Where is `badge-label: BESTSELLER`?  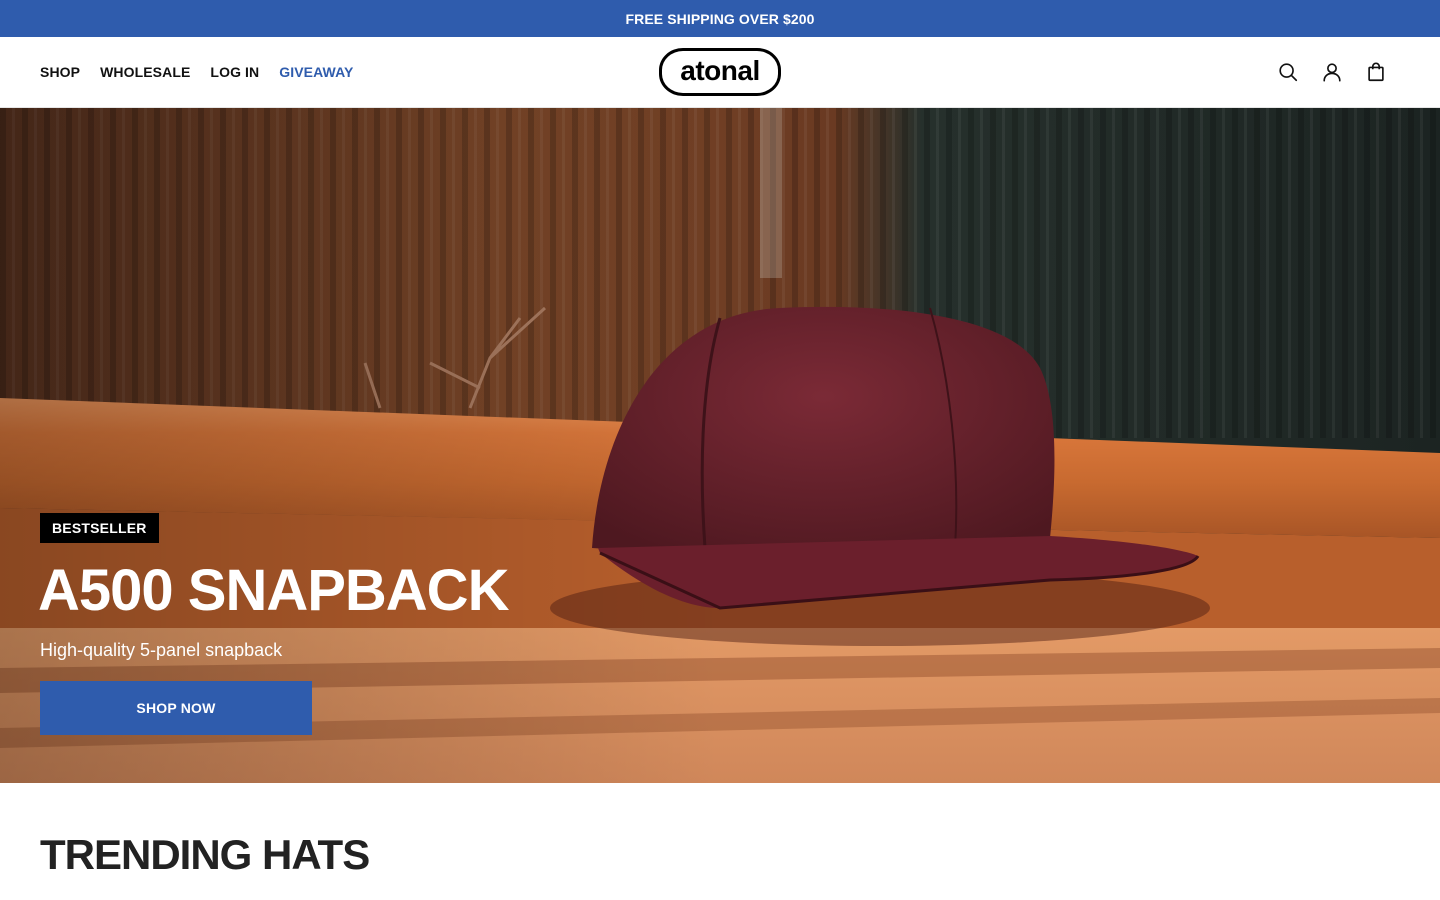 badge-label: BESTSELLER is located at coordinates (99, 528).